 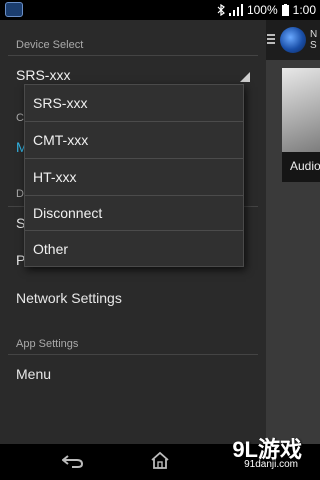 What do you see at coordinates (73, 461) in the screenshot?
I see `back-icon` at bounding box center [73, 461].